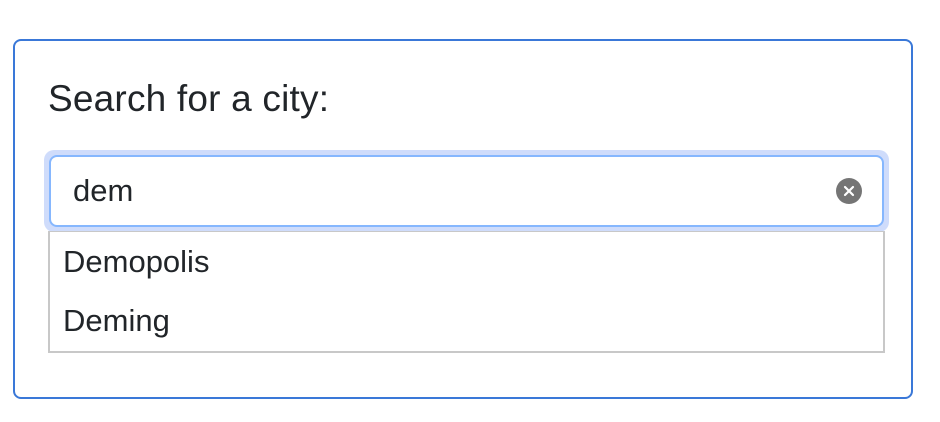 This screenshot has width=940, height=422. I want to click on search-label: Search for a city:, so click(189, 98).